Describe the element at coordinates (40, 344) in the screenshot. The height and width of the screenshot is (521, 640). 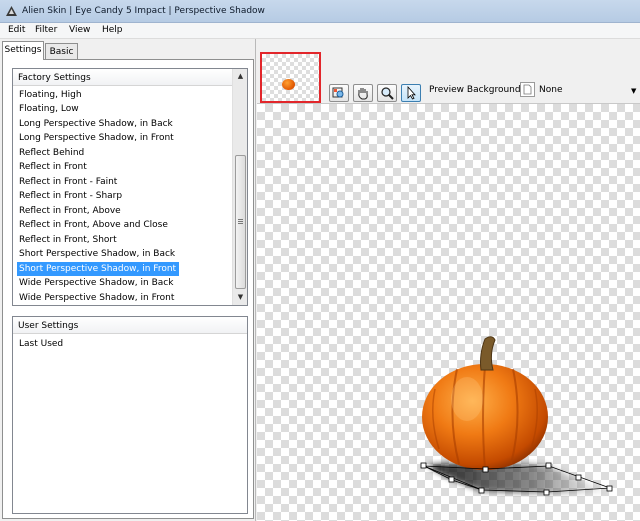
I see `list-item: Last Used` at that location.